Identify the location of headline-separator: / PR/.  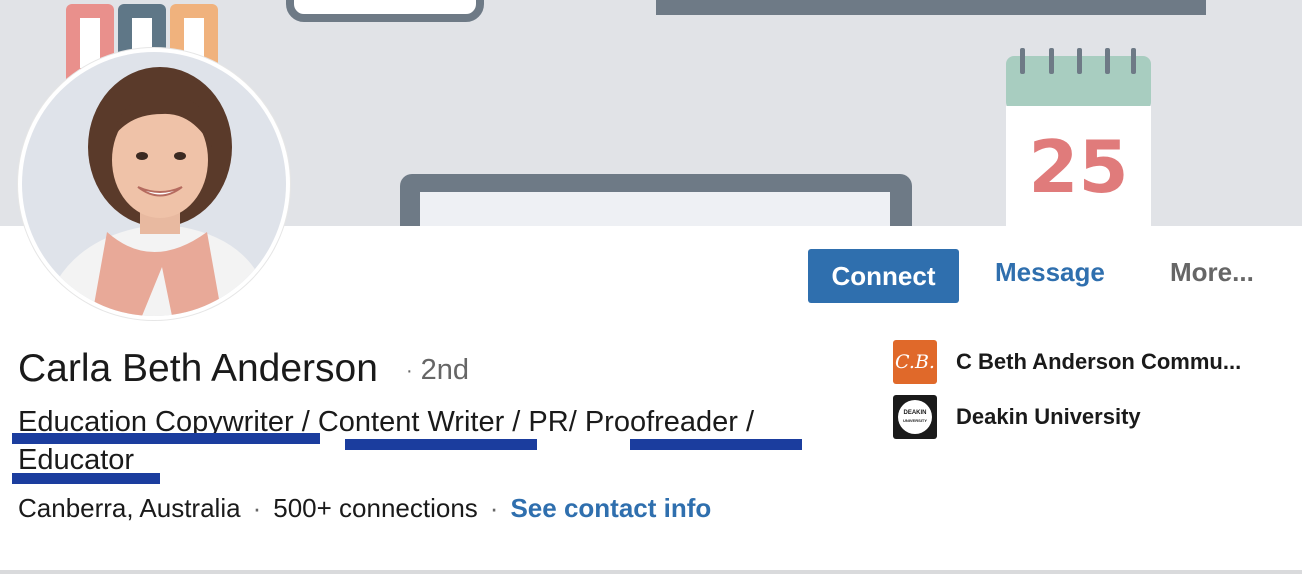
(544, 422).